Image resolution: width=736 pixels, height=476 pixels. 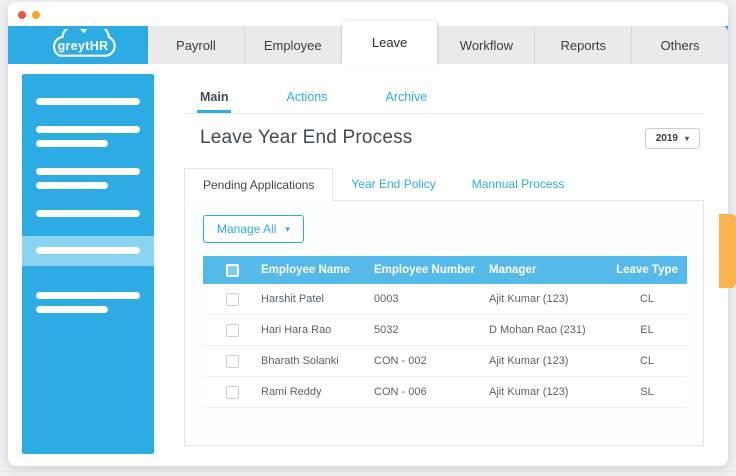 What do you see at coordinates (647, 392) in the screenshot?
I see `cell-leave-type: SL` at bounding box center [647, 392].